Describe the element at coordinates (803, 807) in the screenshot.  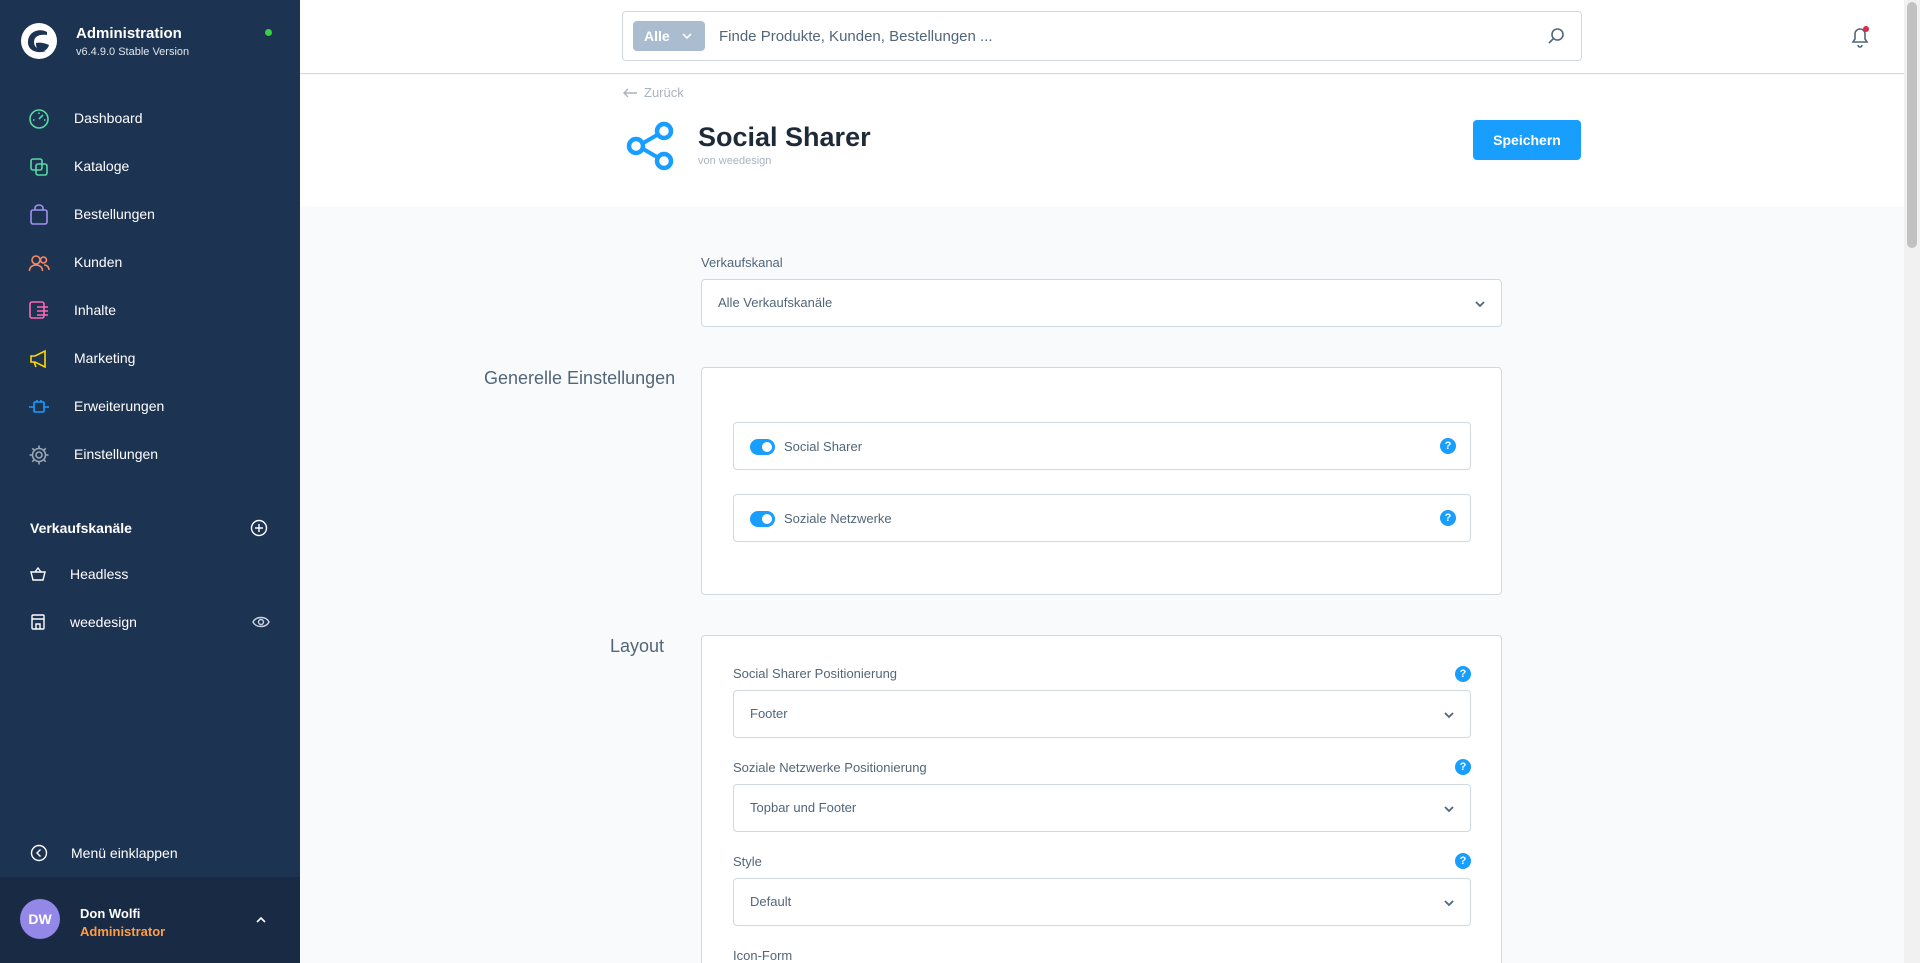
I see `select-value: Topbar und Footer` at that location.